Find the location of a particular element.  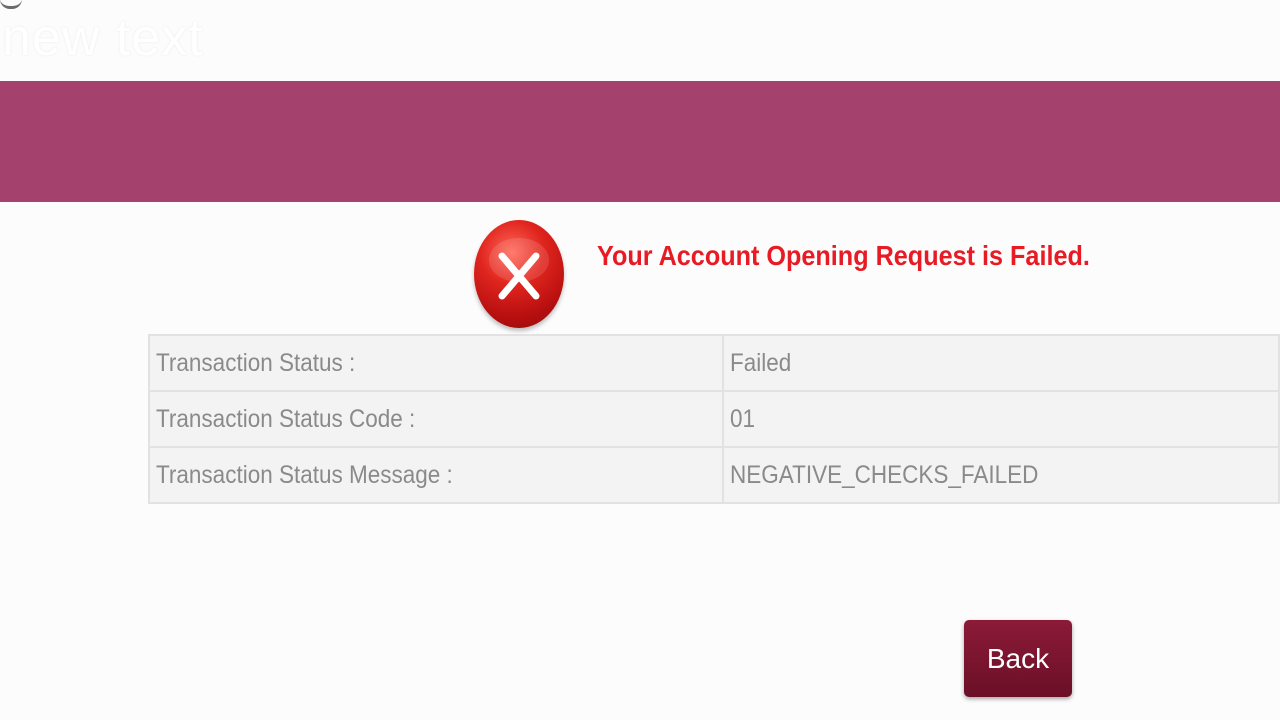

table-row: Transaction Status Code : 01 is located at coordinates (714, 419).